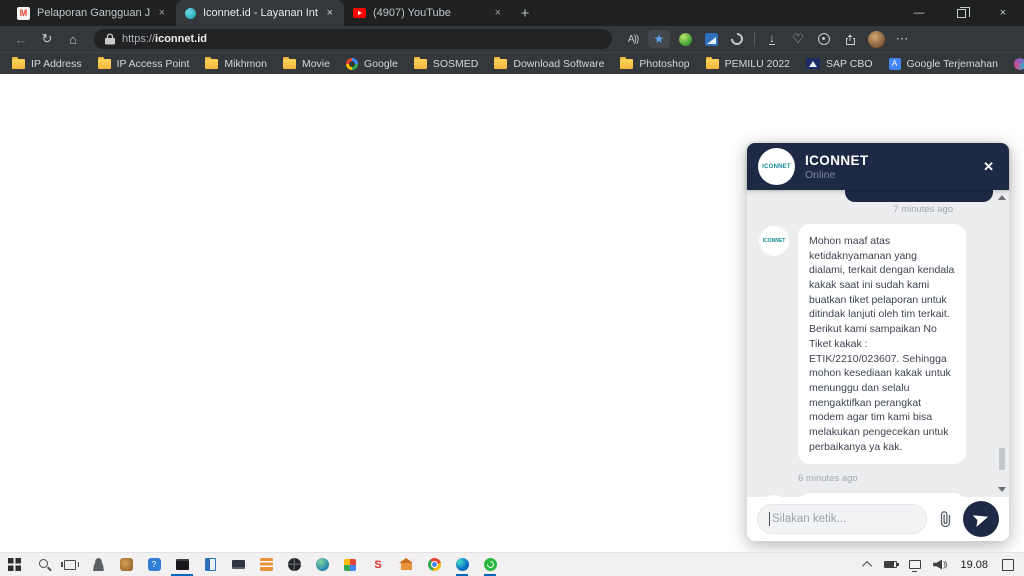  Describe the element at coordinates (754, 39) in the screenshot. I see `toolbar-divider` at that location.